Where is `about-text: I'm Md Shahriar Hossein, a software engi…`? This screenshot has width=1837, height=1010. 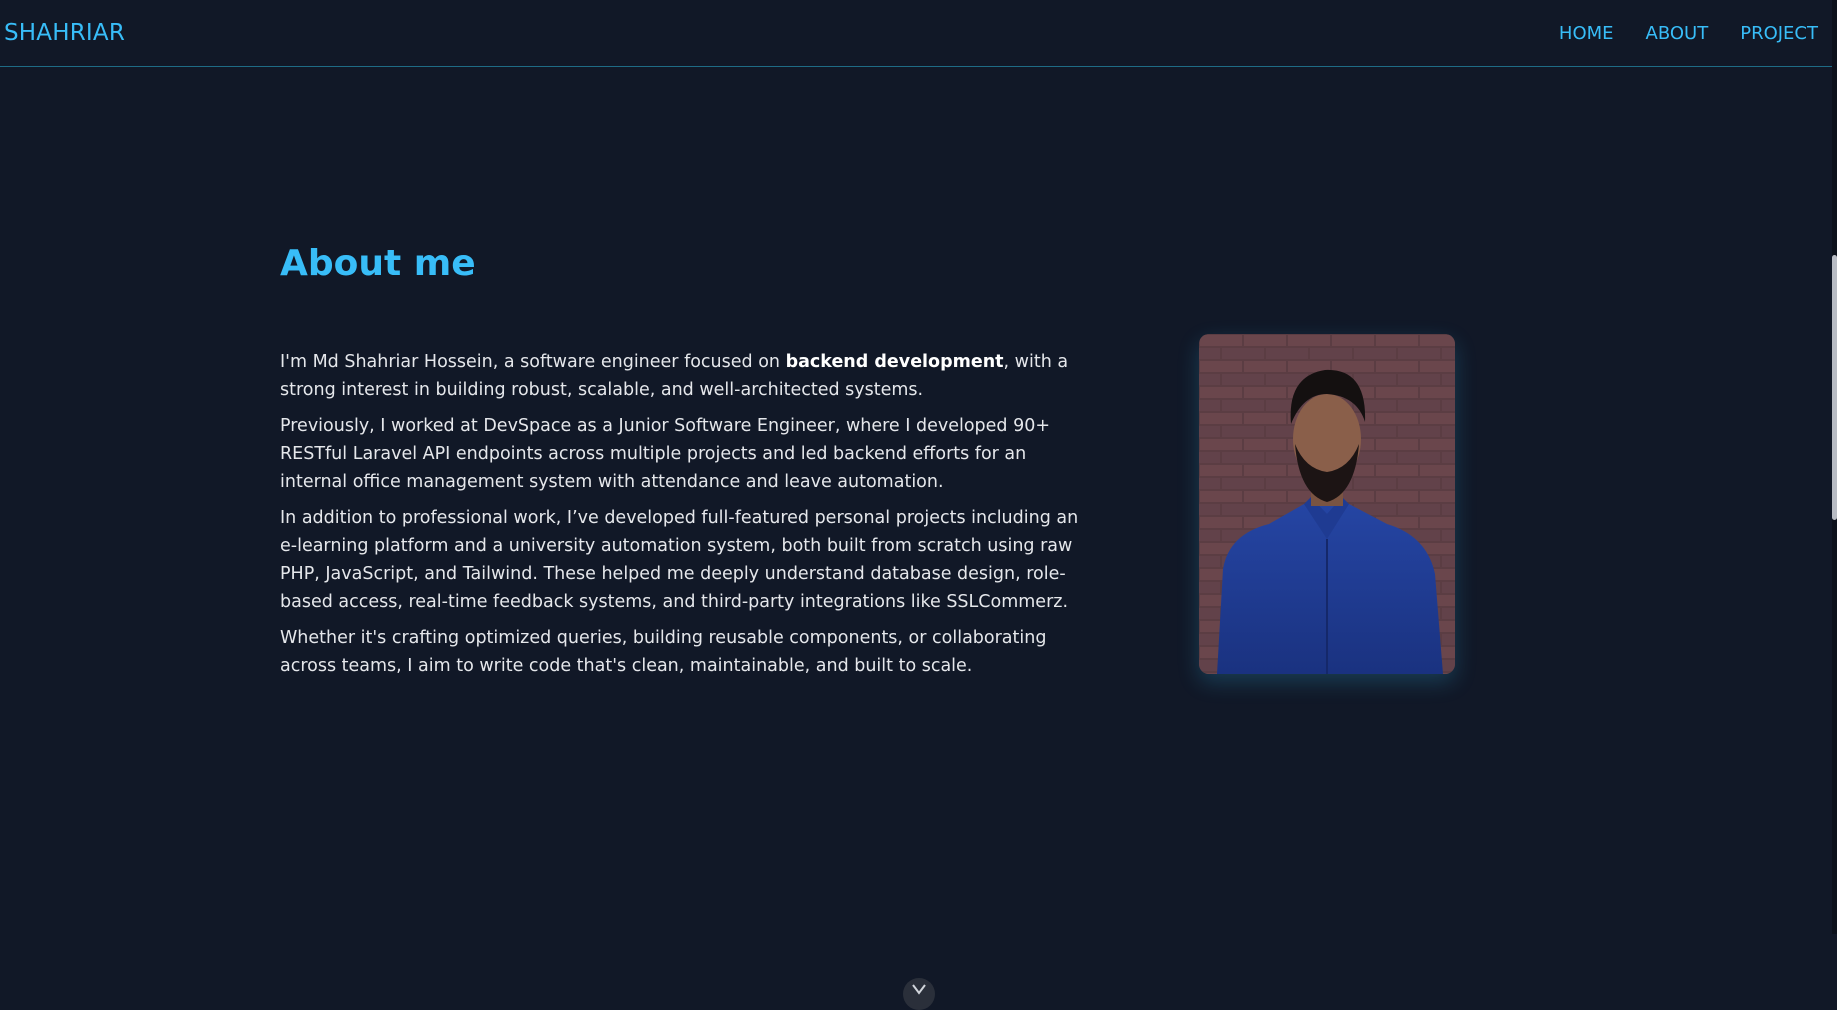 about-text: I'm Md Shahriar Hossein, a software engi… is located at coordinates (680, 518).